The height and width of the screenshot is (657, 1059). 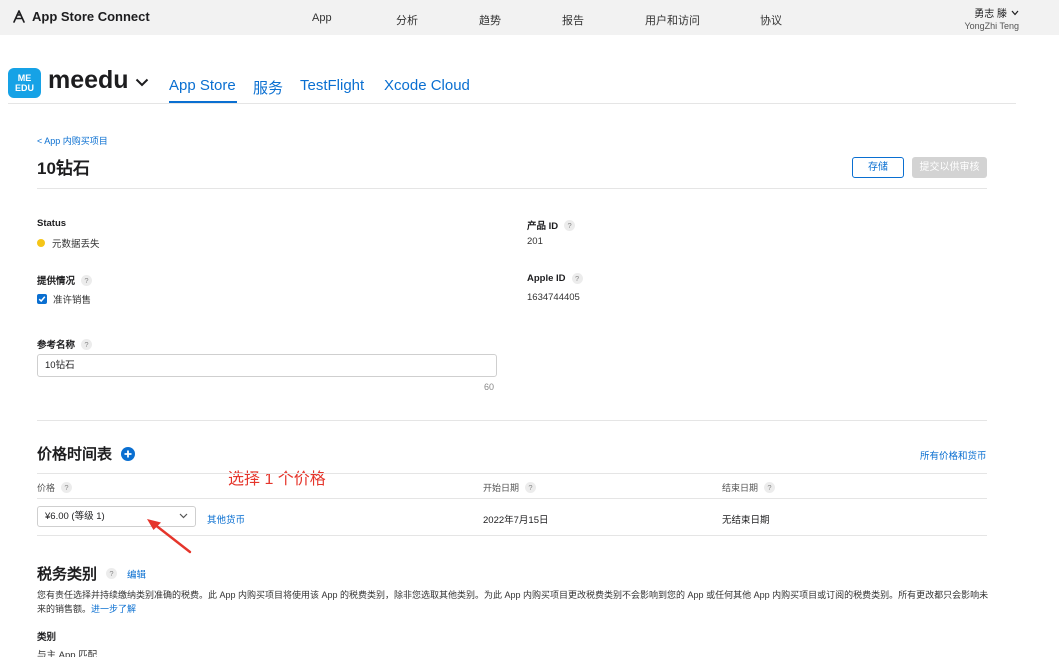 I want to click on column-header-end-date: 结束日期 ?, so click(x=749, y=487).